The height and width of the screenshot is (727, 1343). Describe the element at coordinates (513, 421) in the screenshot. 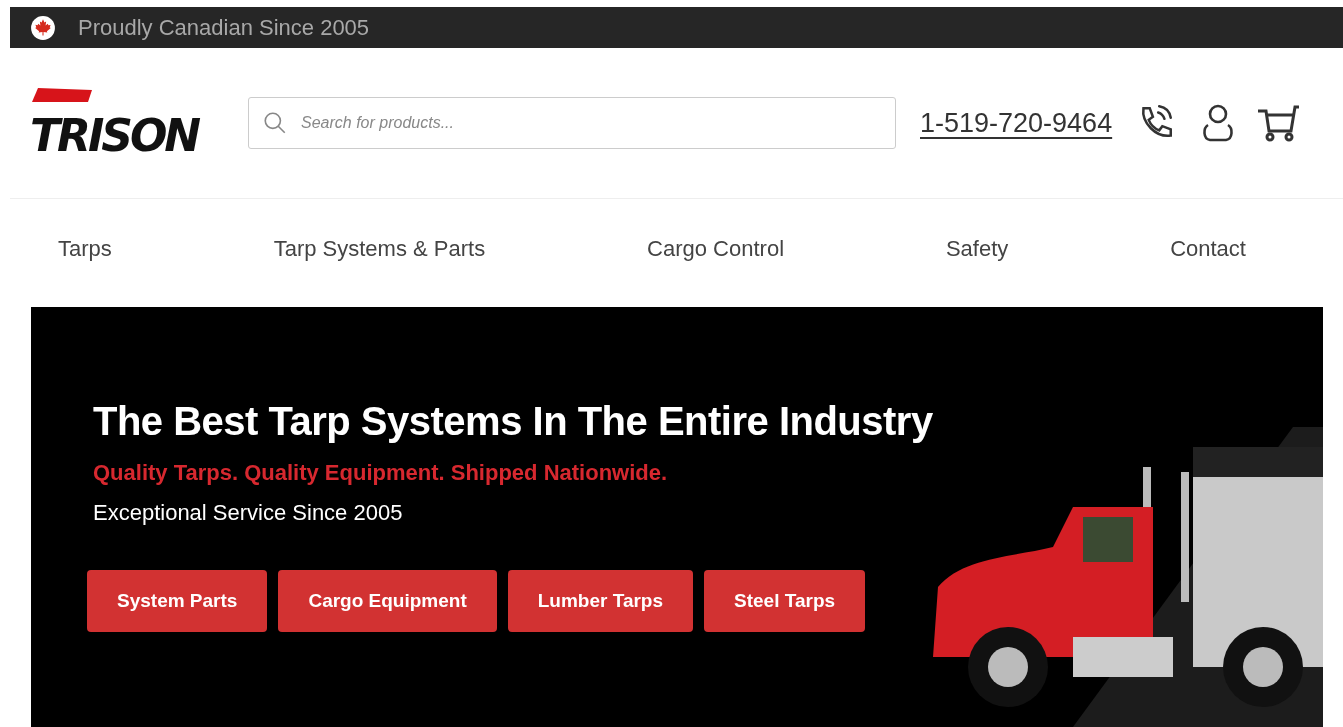

I see `hero-title: The Best Tarp Systems In The Entire Industry` at that location.